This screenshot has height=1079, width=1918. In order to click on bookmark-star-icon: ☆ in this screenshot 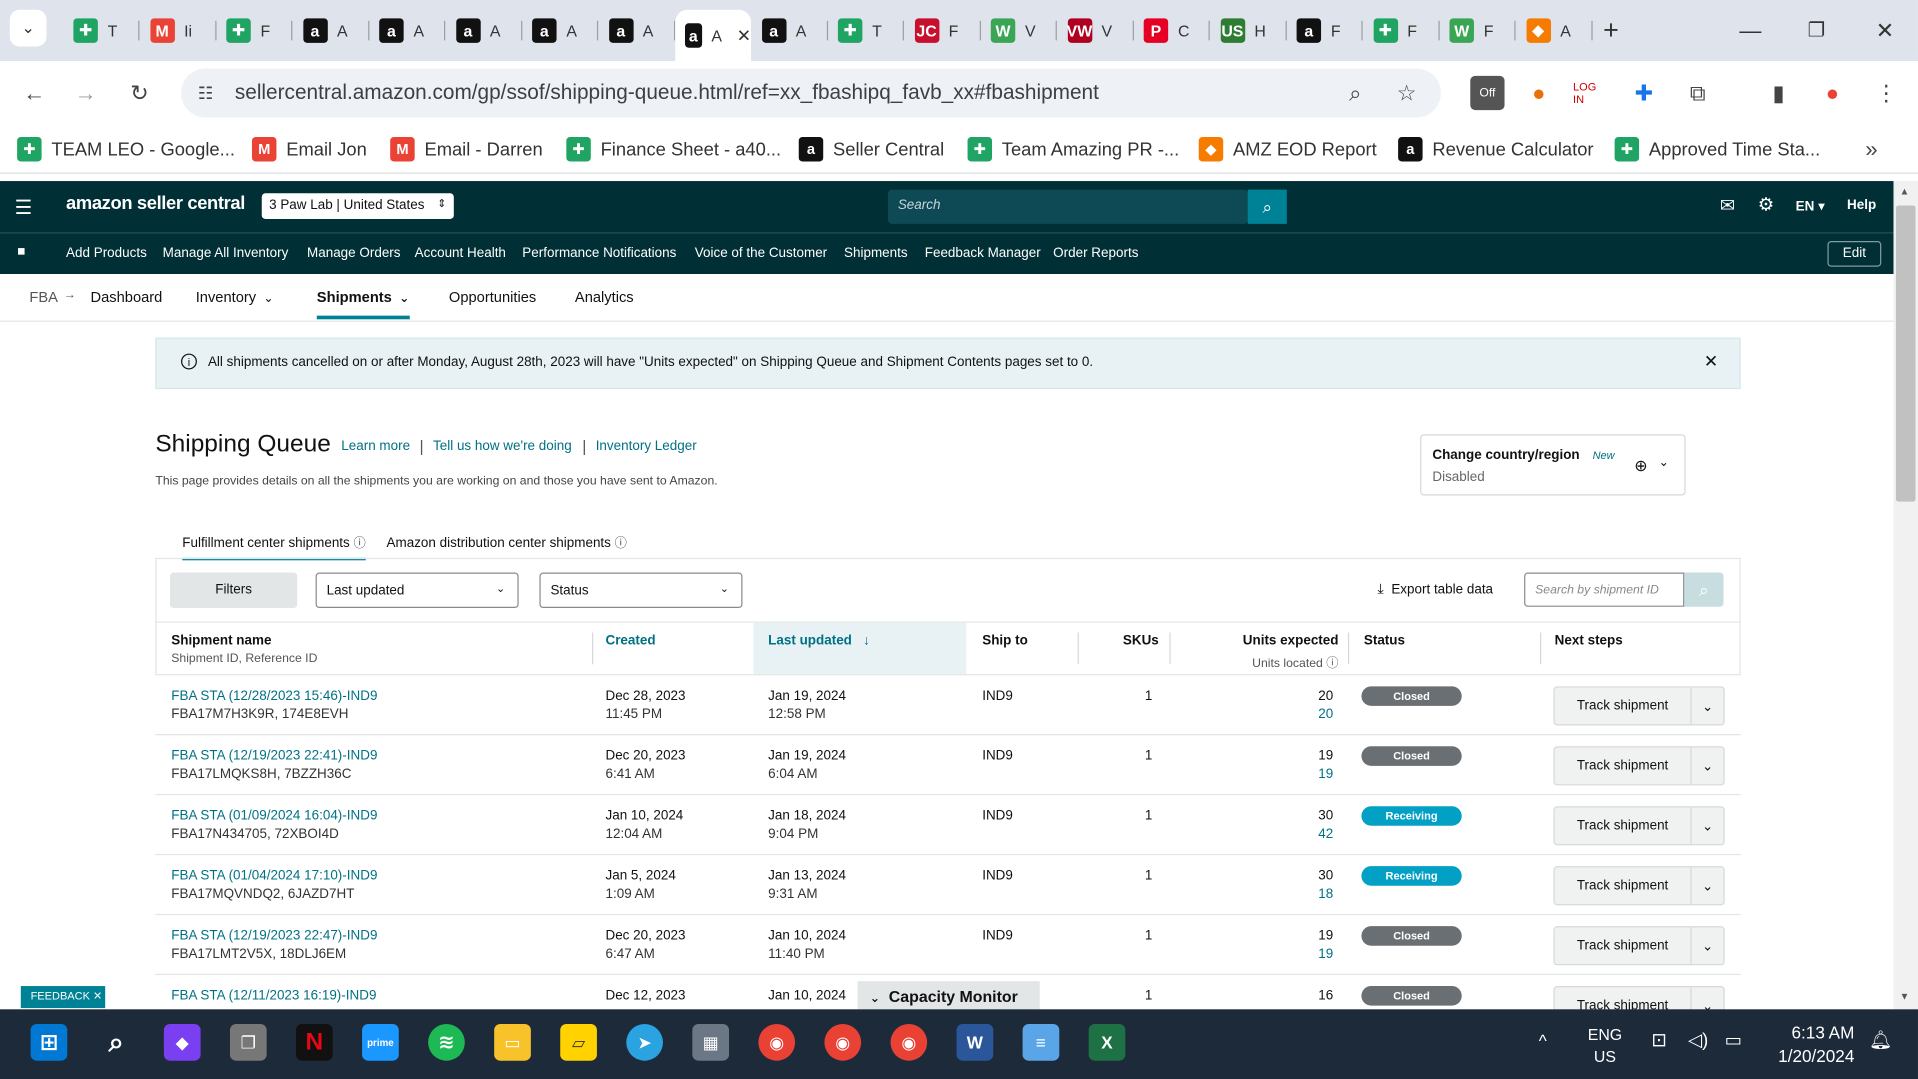, I will do `click(1407, 93)`.